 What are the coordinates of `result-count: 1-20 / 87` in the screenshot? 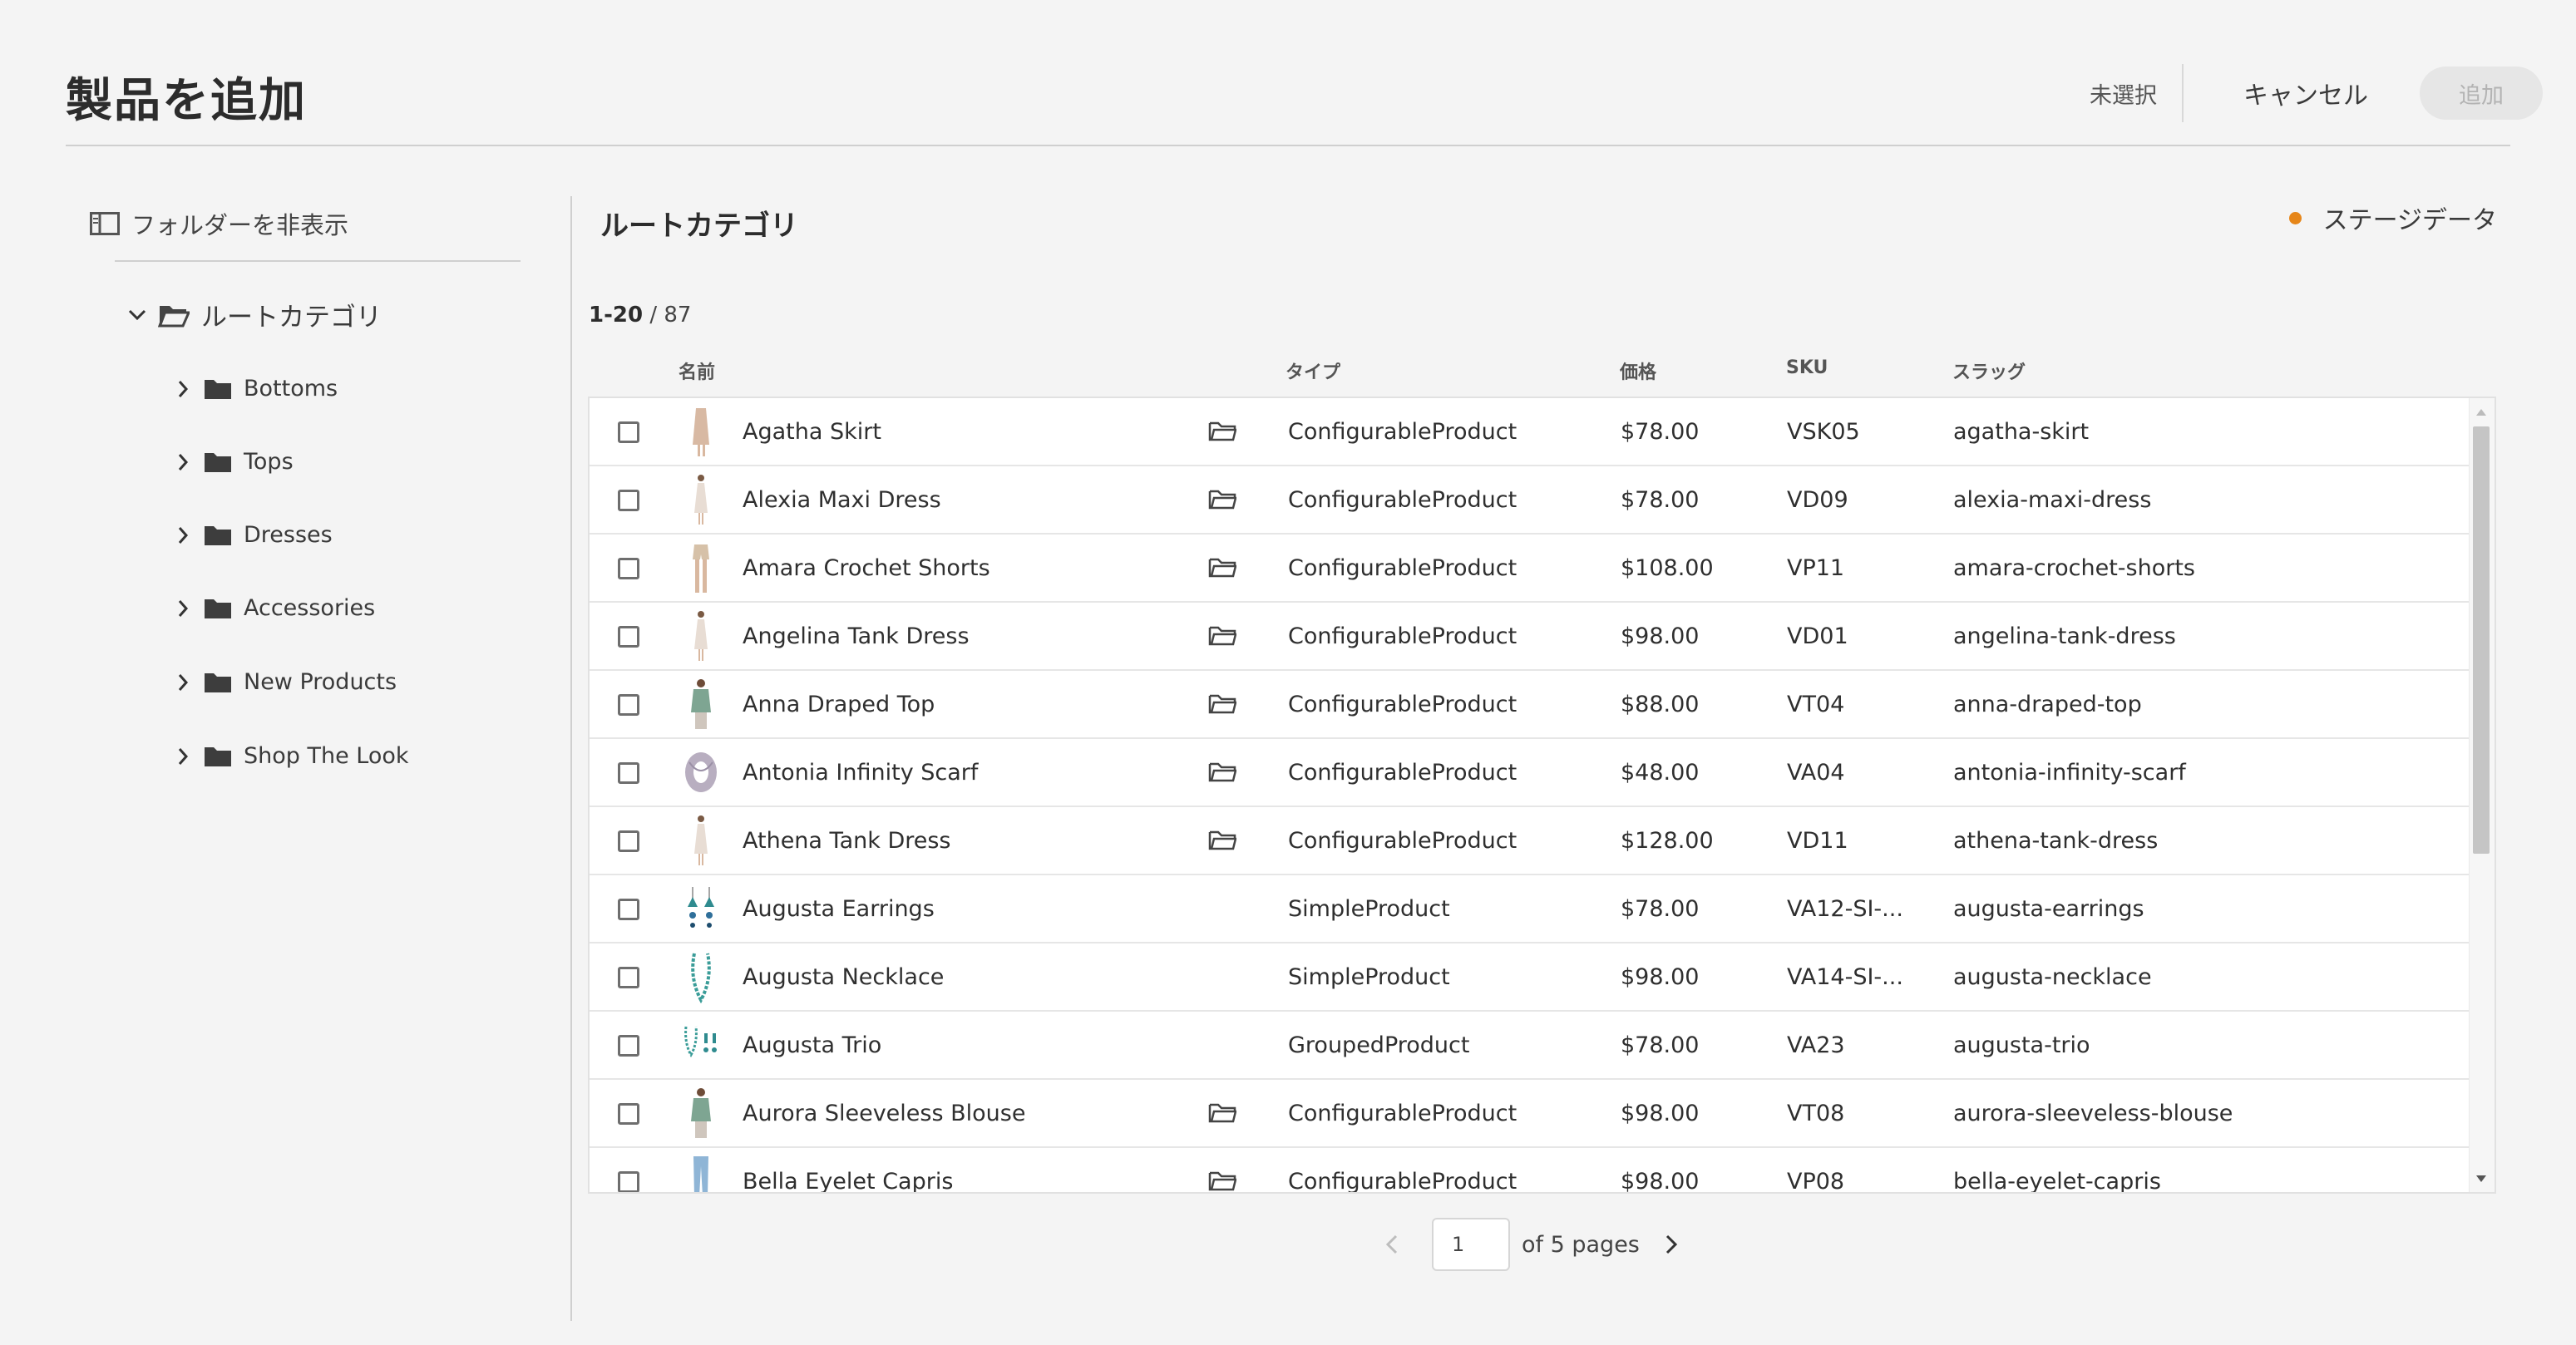 It's located at (640, 315).